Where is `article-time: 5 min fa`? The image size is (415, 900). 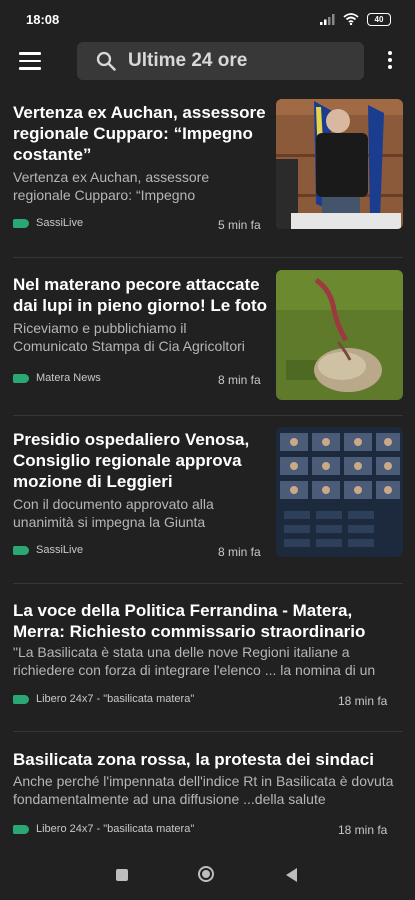
article-time: 5 min fa is located at coordinates (239, 225).